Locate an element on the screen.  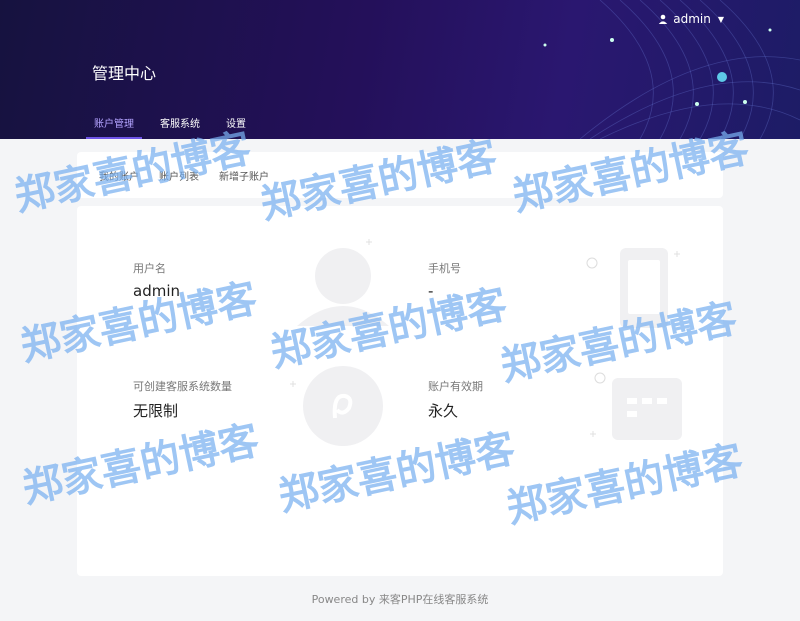
validity-field: 账户有效期 永久 is located at coordinates (455, 399).